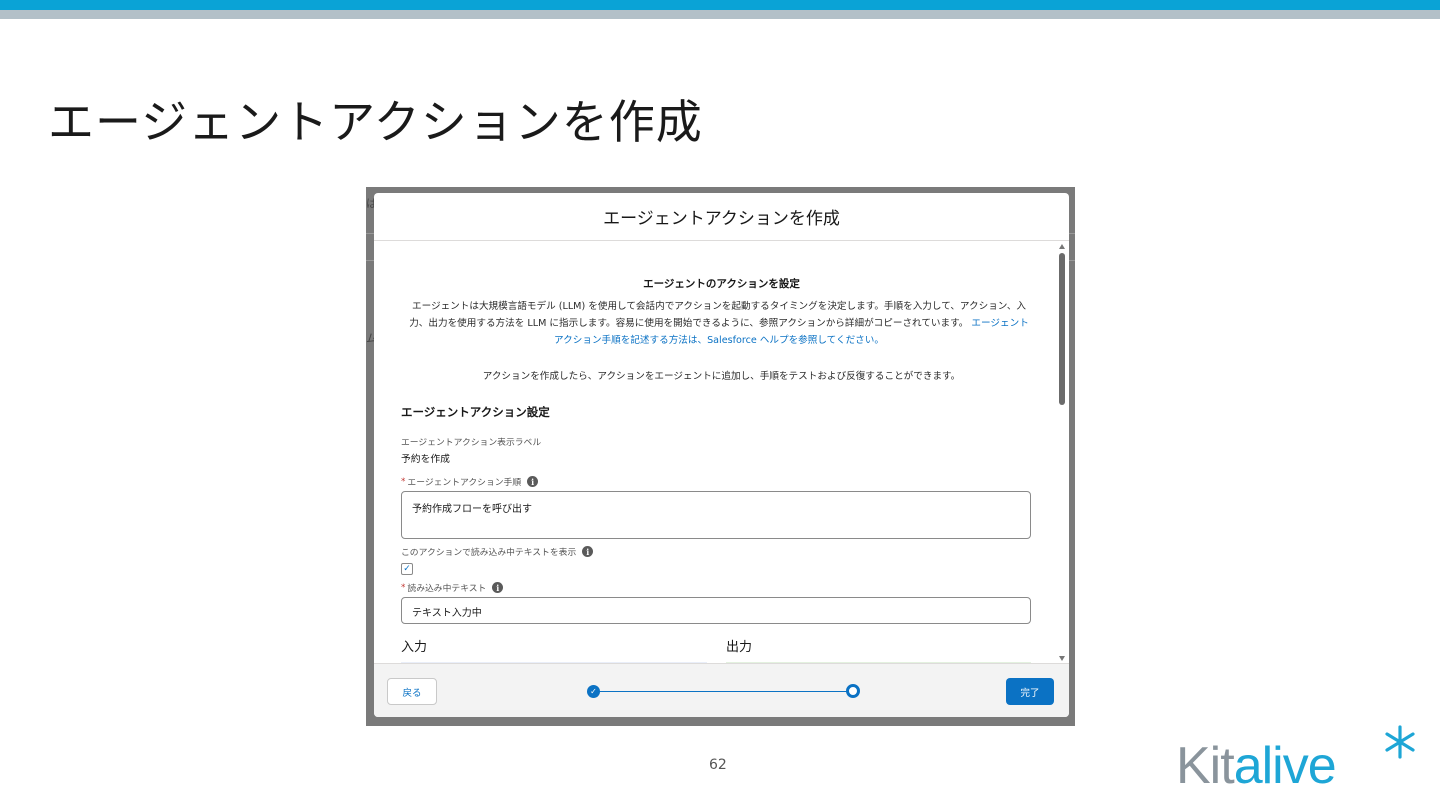 The image size is (1440, 810). Describe the element at coordinates (1062, 452) in the screenshot. I see `scrollbar` at that location.